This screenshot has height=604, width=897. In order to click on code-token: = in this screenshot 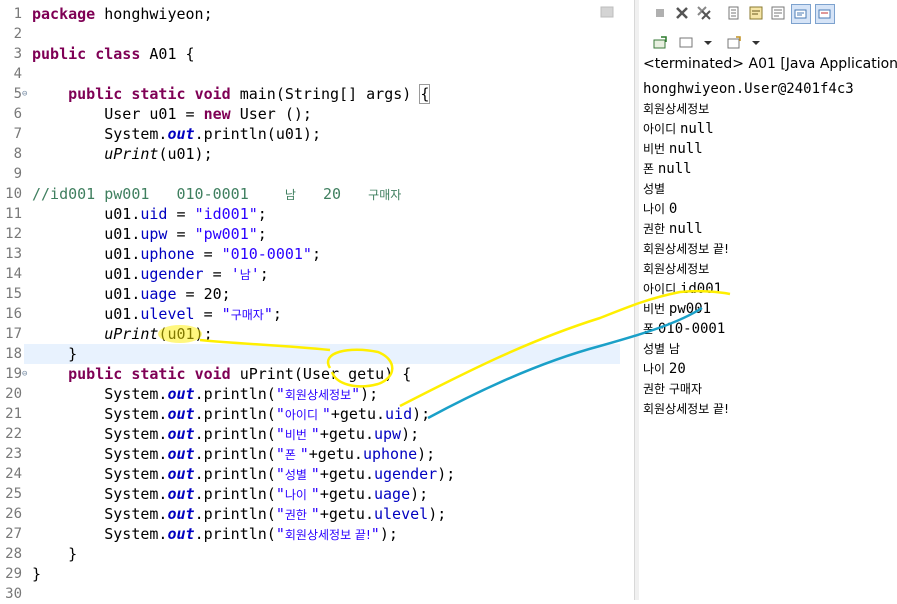, I will do `click(217, 274)`.